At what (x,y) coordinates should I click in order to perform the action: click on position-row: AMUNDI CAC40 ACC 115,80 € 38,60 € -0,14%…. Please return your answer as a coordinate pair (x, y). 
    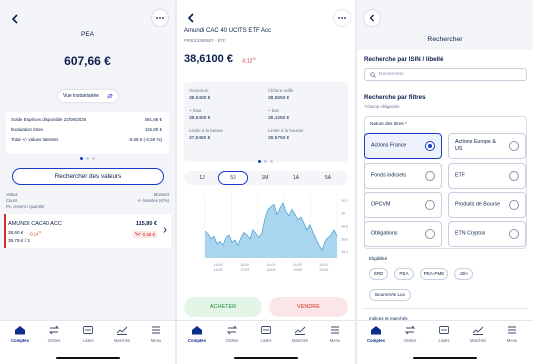
    Looking at the image, I should click on (87, 231).